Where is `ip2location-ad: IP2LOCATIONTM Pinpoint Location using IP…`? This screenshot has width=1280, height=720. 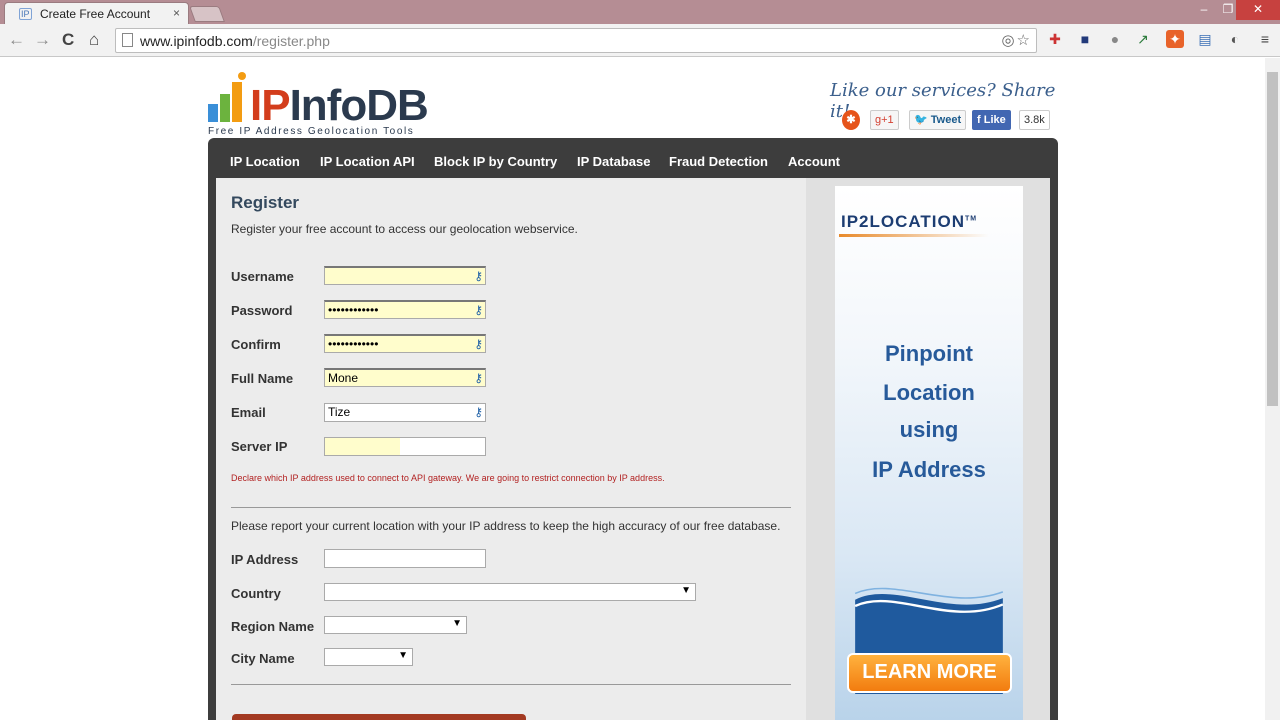 ip2location-ad: IP2LOCATIONTM Pinpoint Location using IP… is located at coordinates (929, 453).